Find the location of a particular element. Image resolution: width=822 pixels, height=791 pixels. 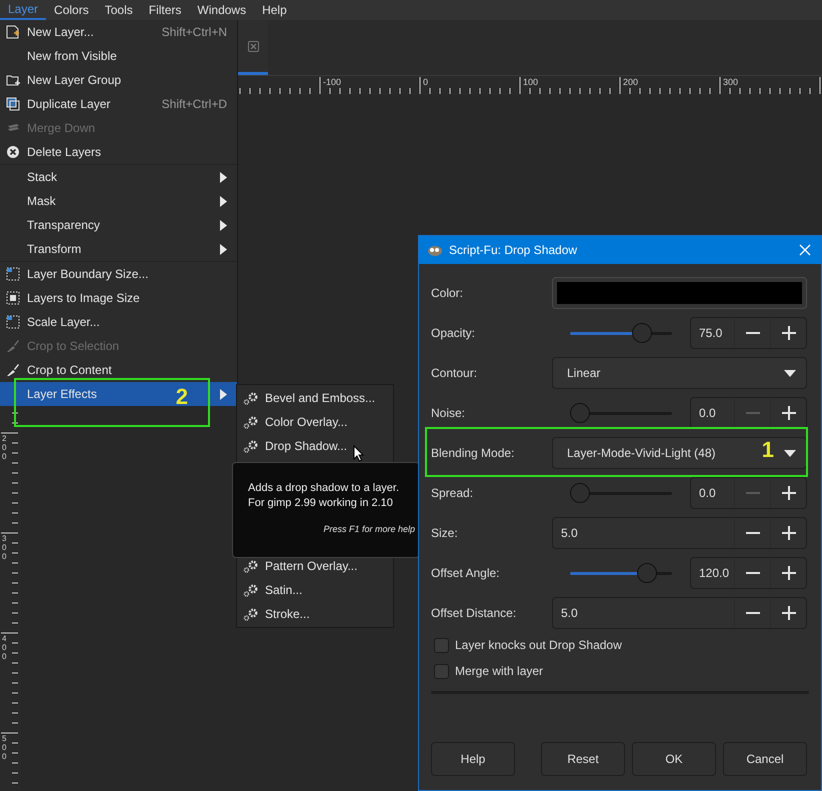

menu-item: New Layer Group is located at coordinates (118, 80).